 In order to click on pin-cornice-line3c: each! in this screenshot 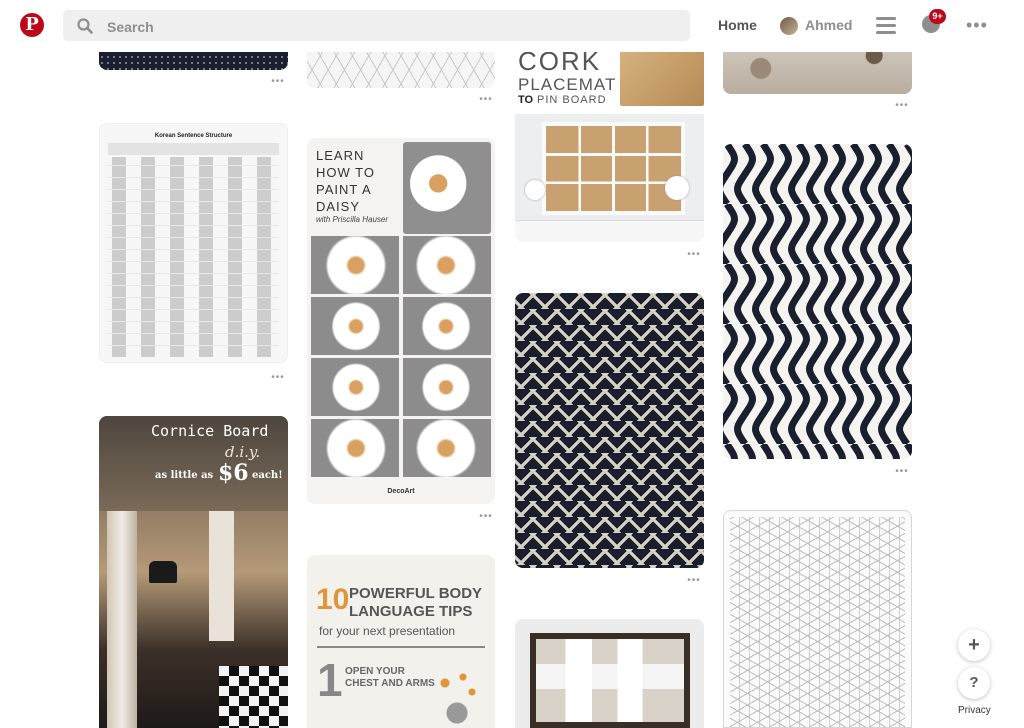, I will do `click(267, 475)`.